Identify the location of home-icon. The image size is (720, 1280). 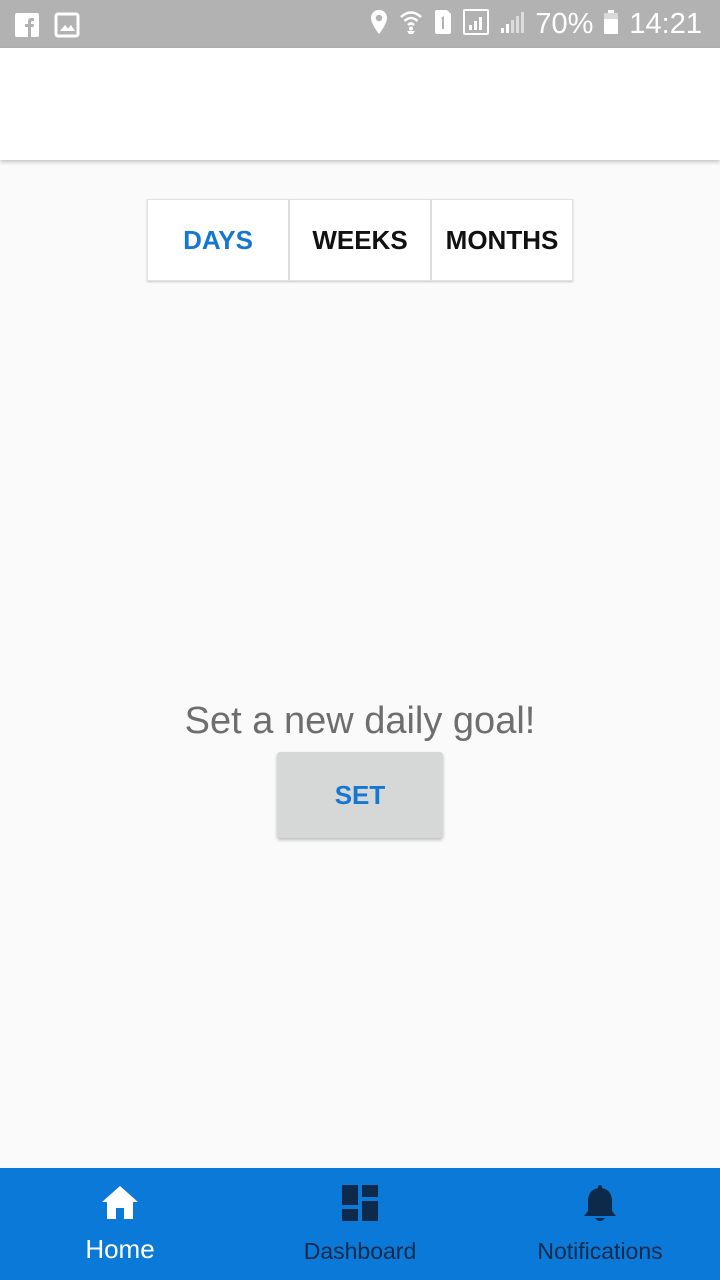
(120, 1205).